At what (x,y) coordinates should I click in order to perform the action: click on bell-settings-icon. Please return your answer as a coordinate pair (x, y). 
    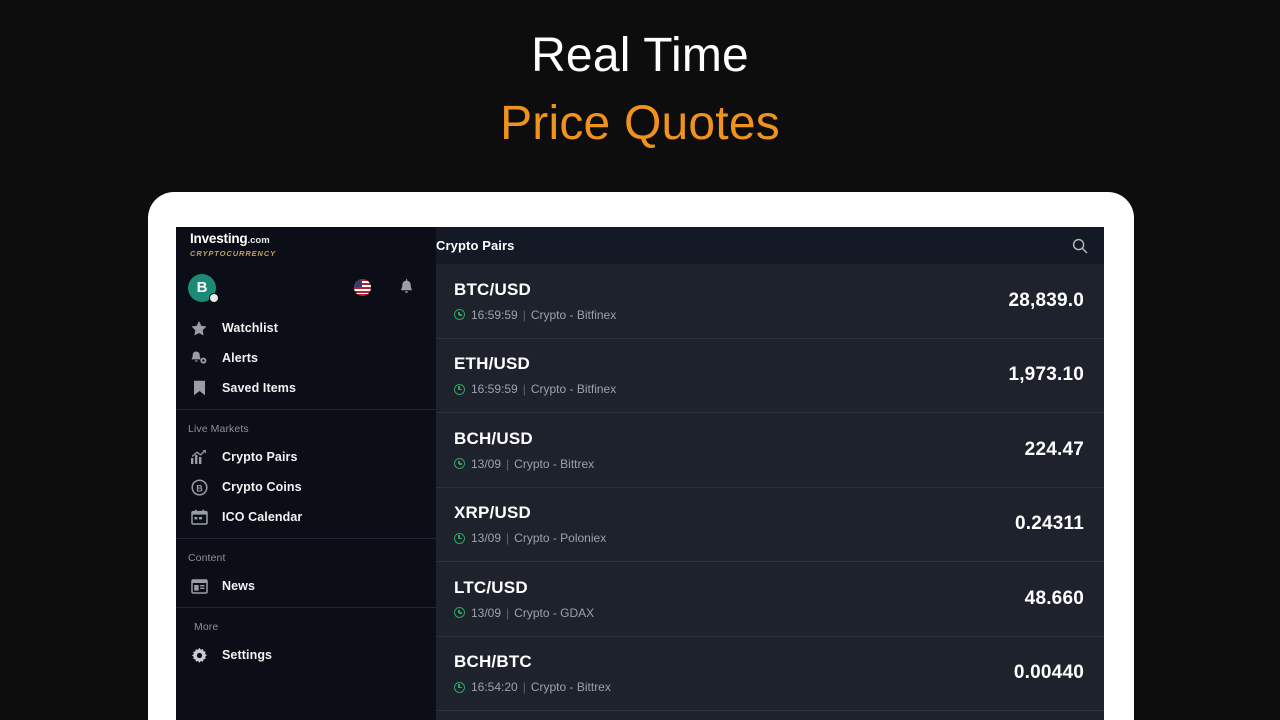
    Looking at the image, I should click on (199, 358).